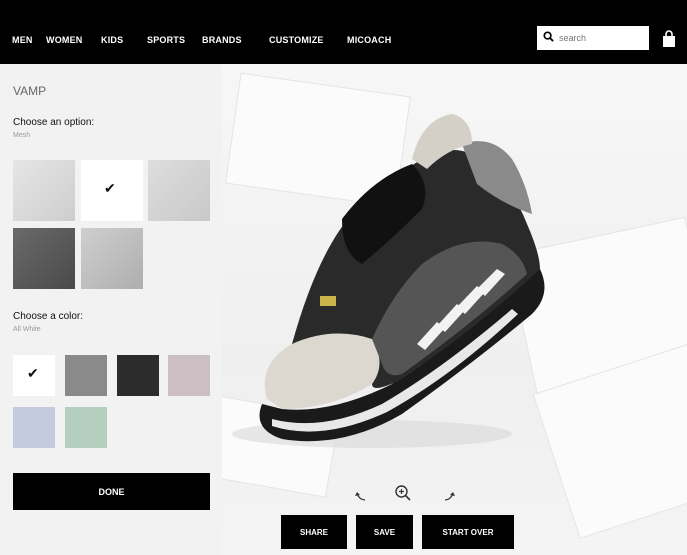  I want to click on nav-kids: KIDS, so click(112, 40).